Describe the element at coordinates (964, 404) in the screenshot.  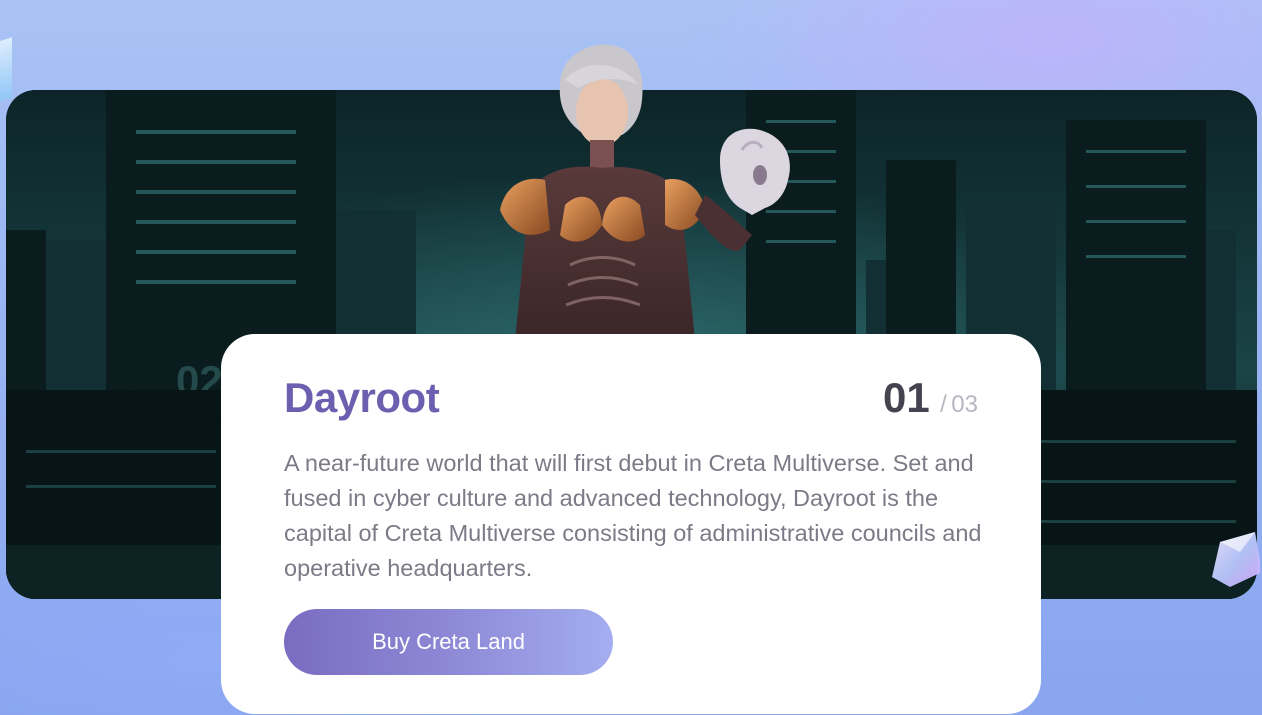
I see `slide-counter-total: 03` at that location.